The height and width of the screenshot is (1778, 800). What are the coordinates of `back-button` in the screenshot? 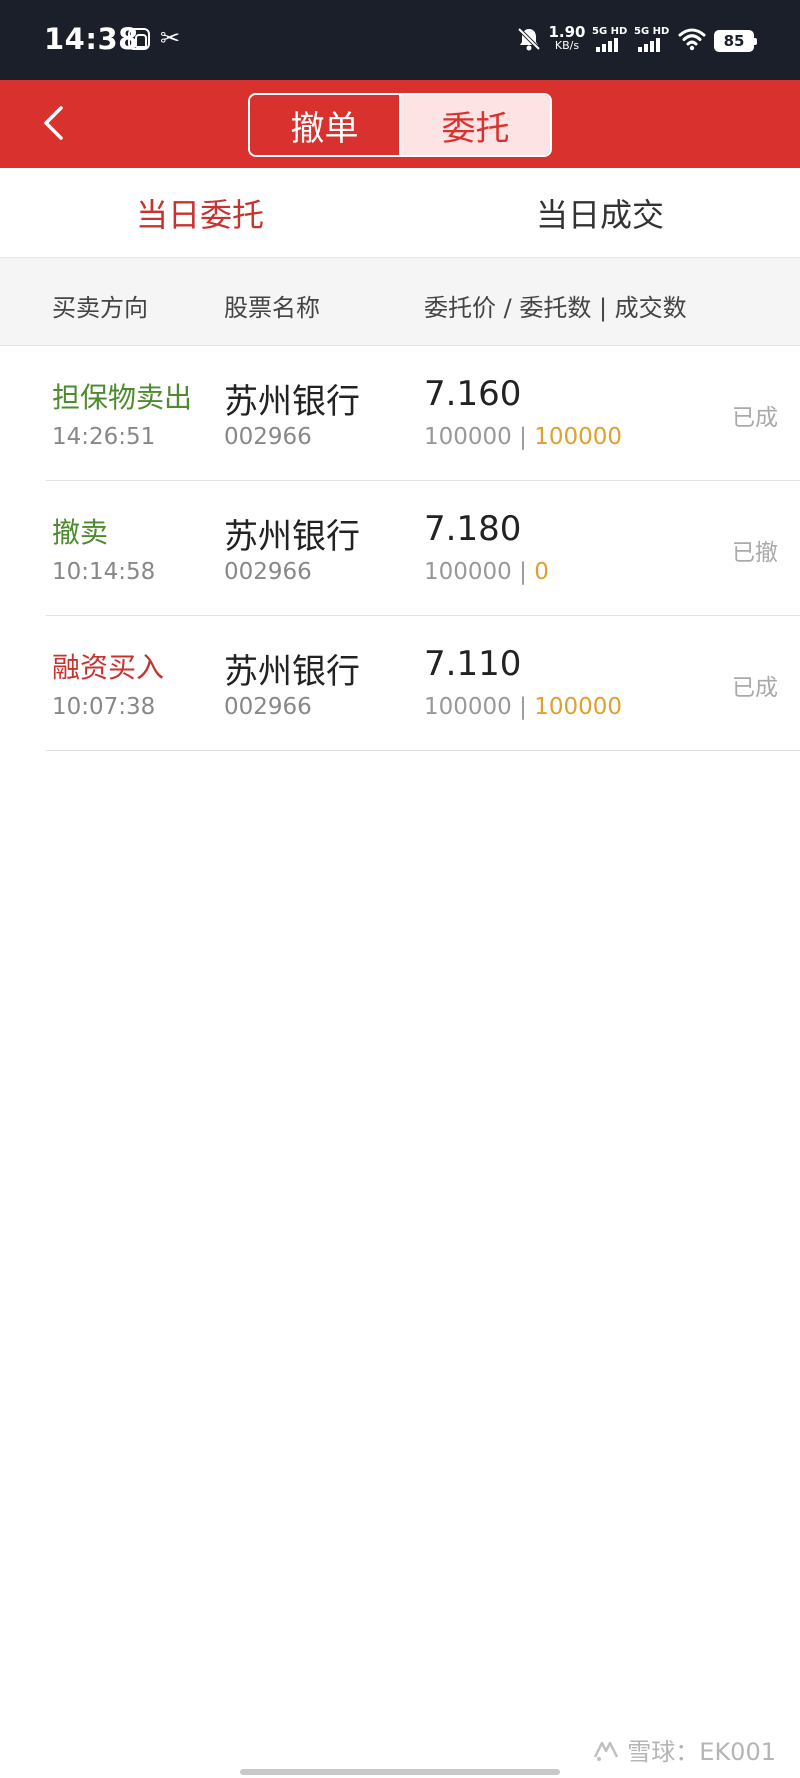 It's located at (53, 123).